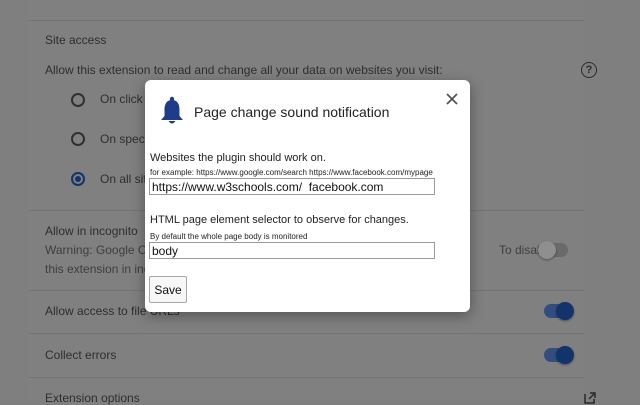  What do you see at coordinates (238, 158) in the screenshot?
I see `websites-label: Websites the plugin should work on.` at bounding box center [238, 158].